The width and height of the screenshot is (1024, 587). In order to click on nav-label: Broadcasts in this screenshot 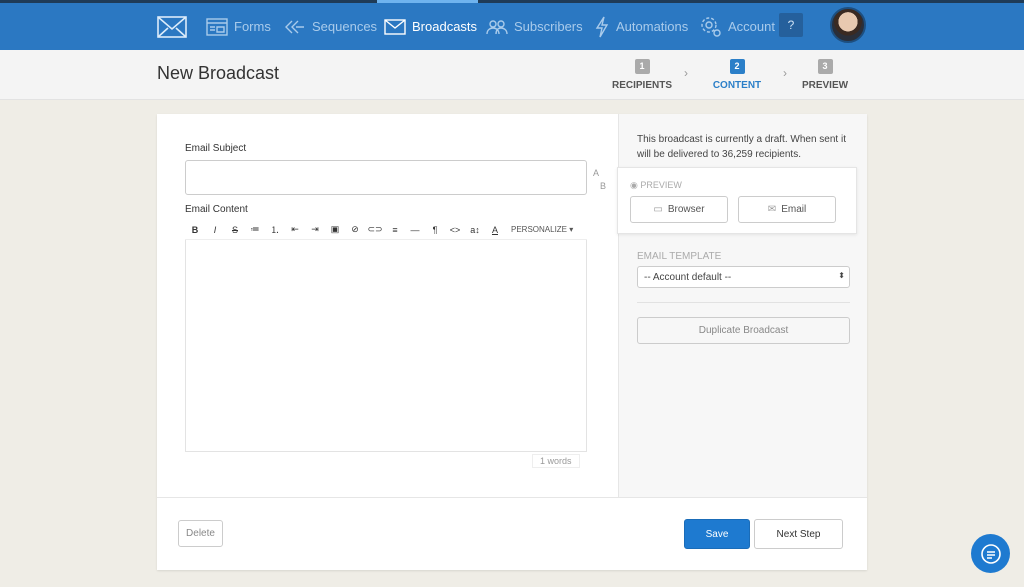, I will do `click(445, 26)`.